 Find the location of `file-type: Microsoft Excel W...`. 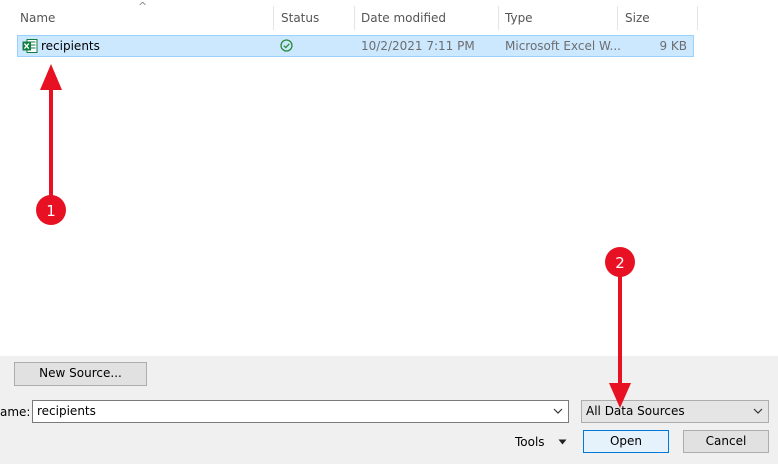

file-type: Microsoft Excel W... is located at coordinates (563, 46).